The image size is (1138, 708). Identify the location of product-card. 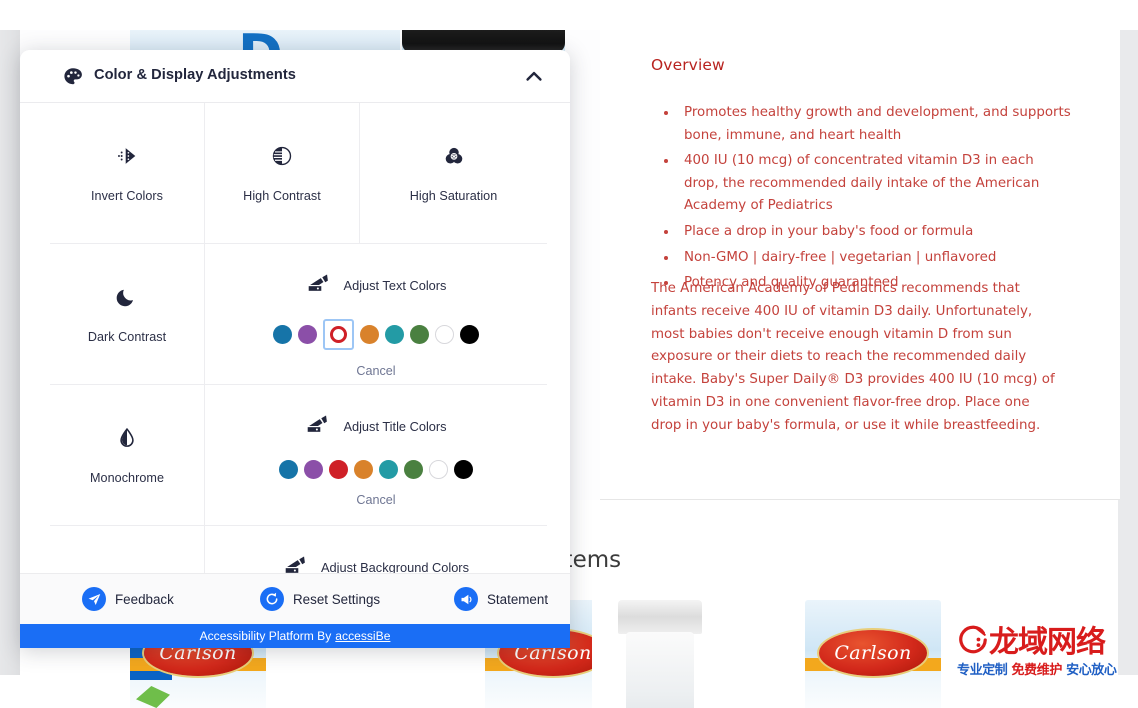
(660, 654).